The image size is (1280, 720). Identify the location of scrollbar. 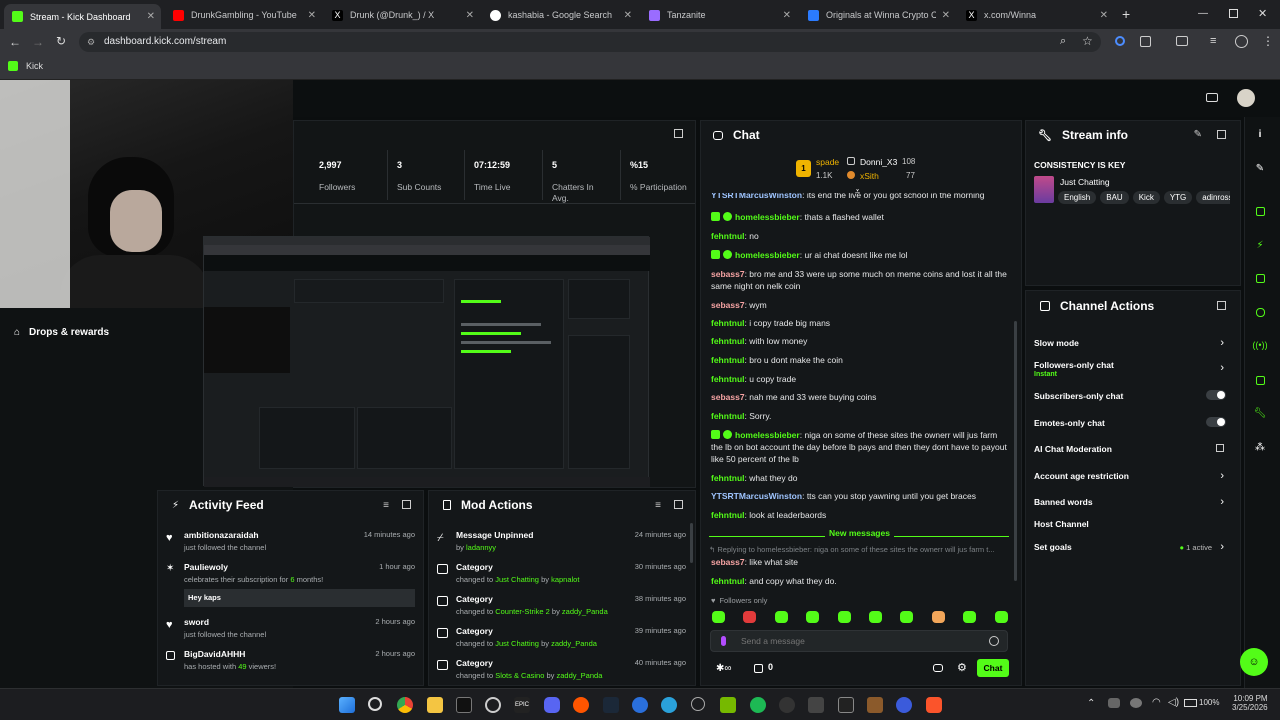
(691, 543).